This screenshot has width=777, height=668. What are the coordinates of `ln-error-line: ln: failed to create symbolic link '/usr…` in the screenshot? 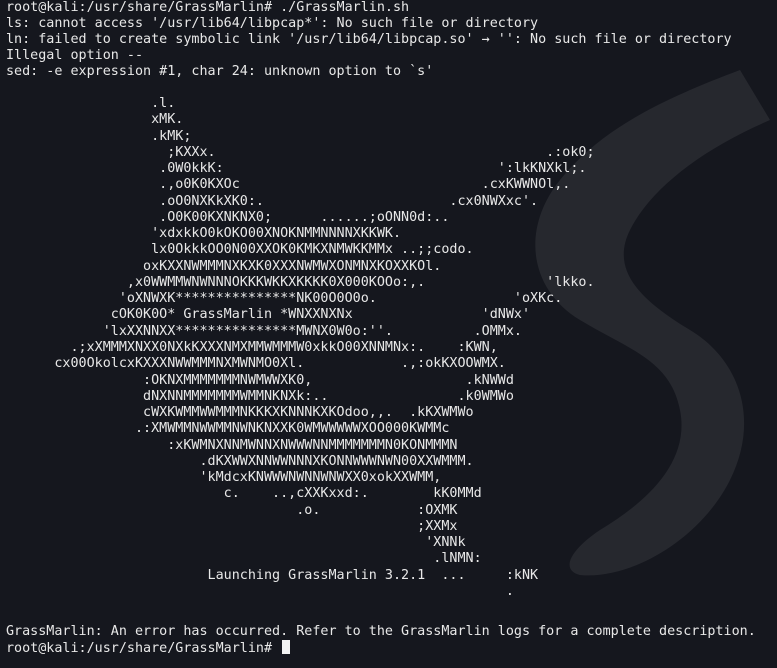 It's located at (369, 39).